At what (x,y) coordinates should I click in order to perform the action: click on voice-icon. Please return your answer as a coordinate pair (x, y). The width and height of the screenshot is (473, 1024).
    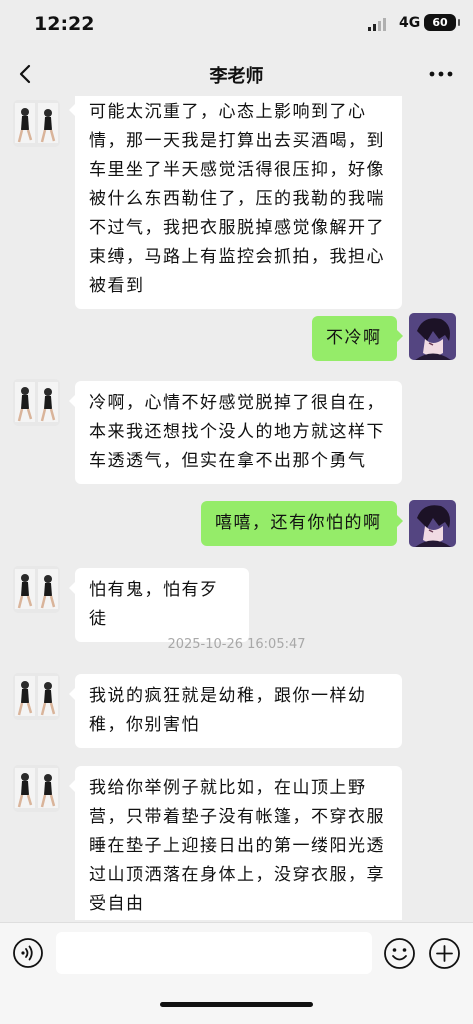
    Looking at the image, I should click on (28, 953).